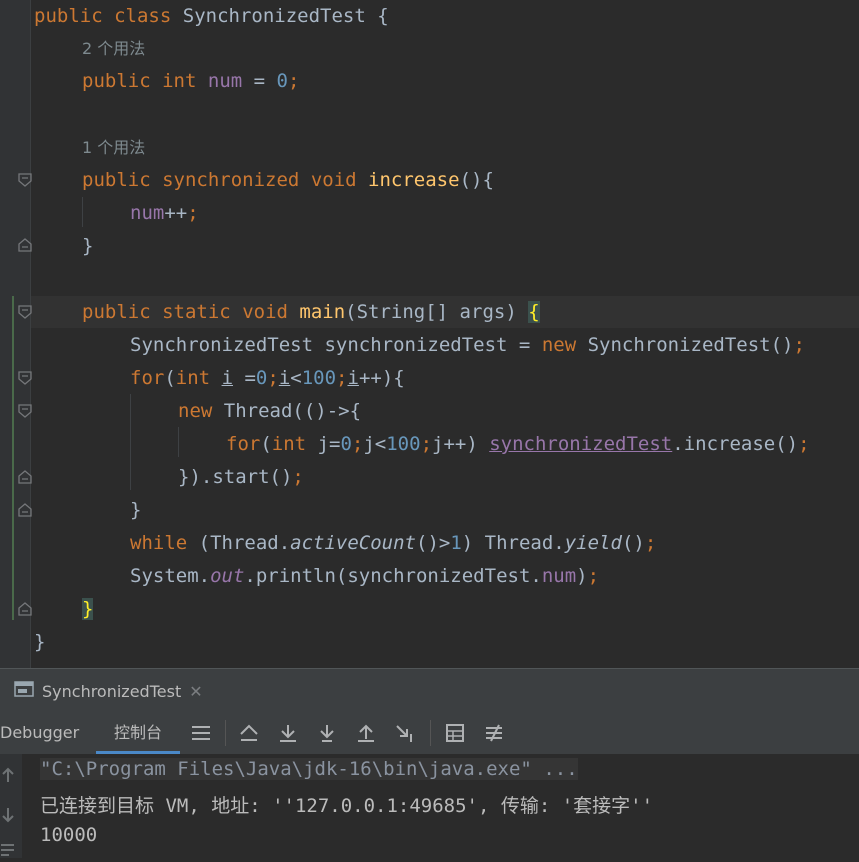 Image resolution: width=859 pixels, height=862 pixels. Describe the element at coordinates (190, 81) in the screenshot. I see `code-line-2: public int num = 0;` at that location.